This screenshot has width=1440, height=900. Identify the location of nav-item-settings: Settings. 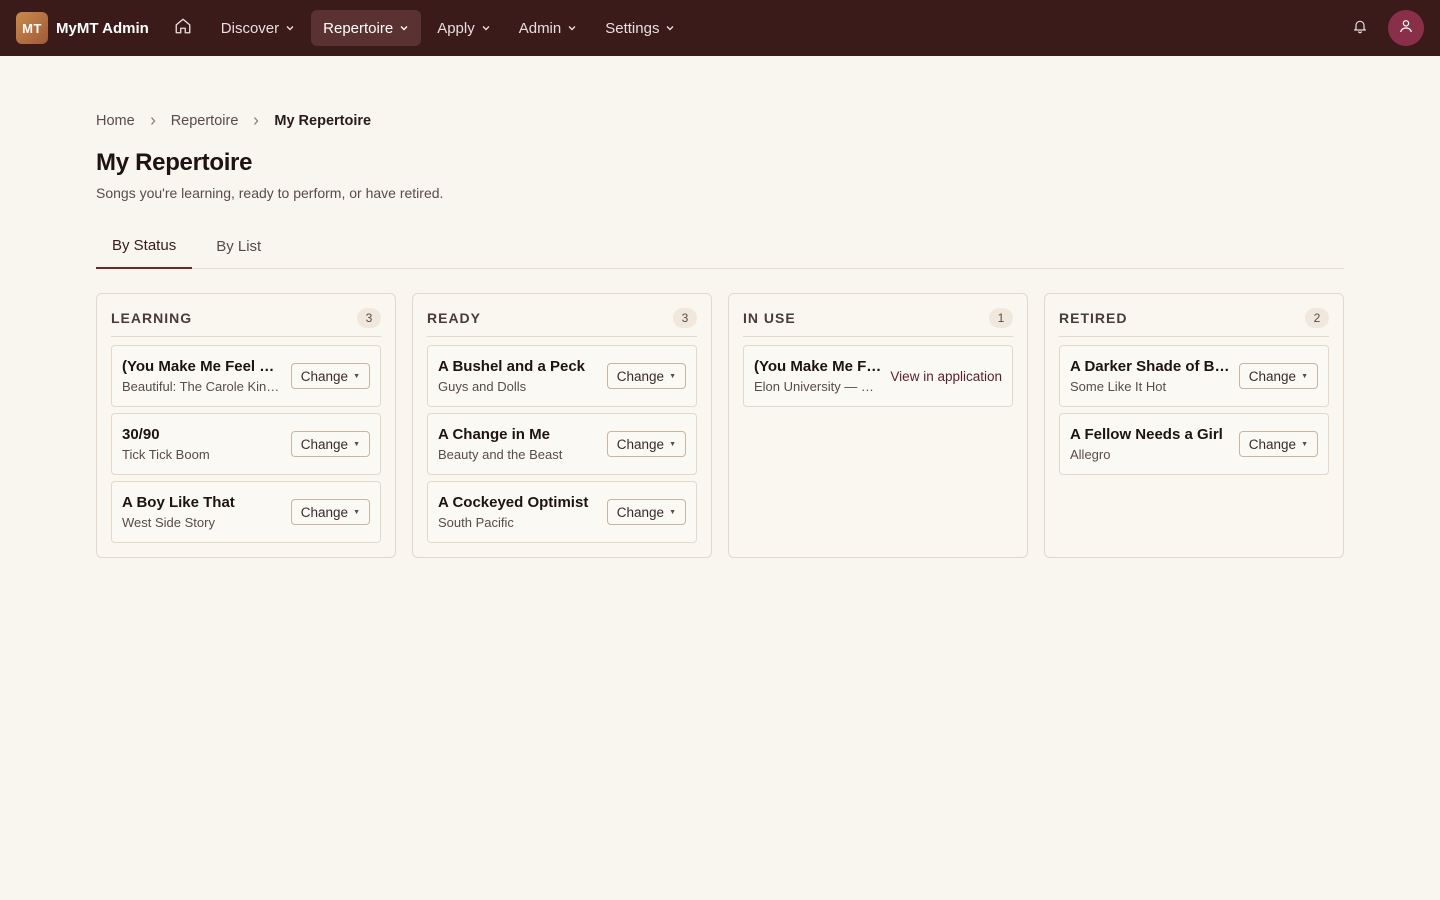
(640, 28).